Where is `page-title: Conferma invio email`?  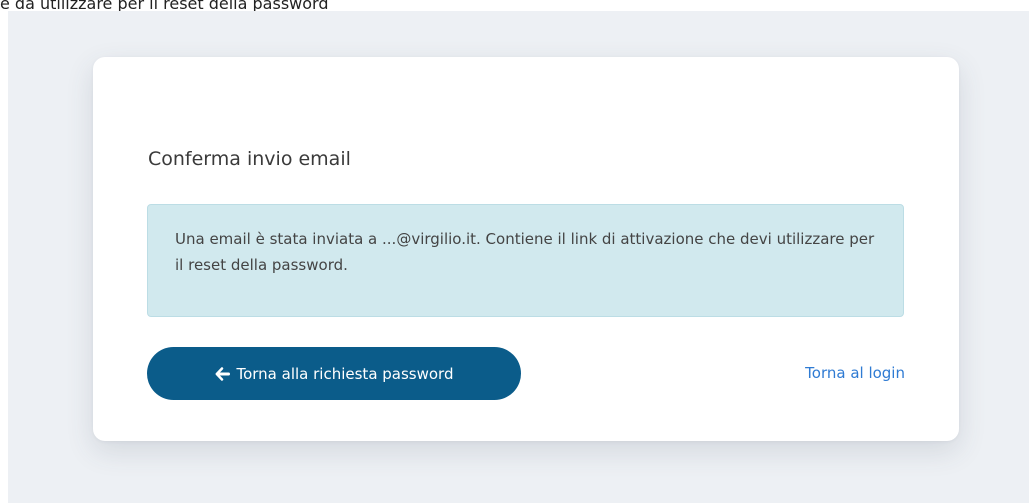
page-title: Conferma invio email is located at coordinates (249, 159).